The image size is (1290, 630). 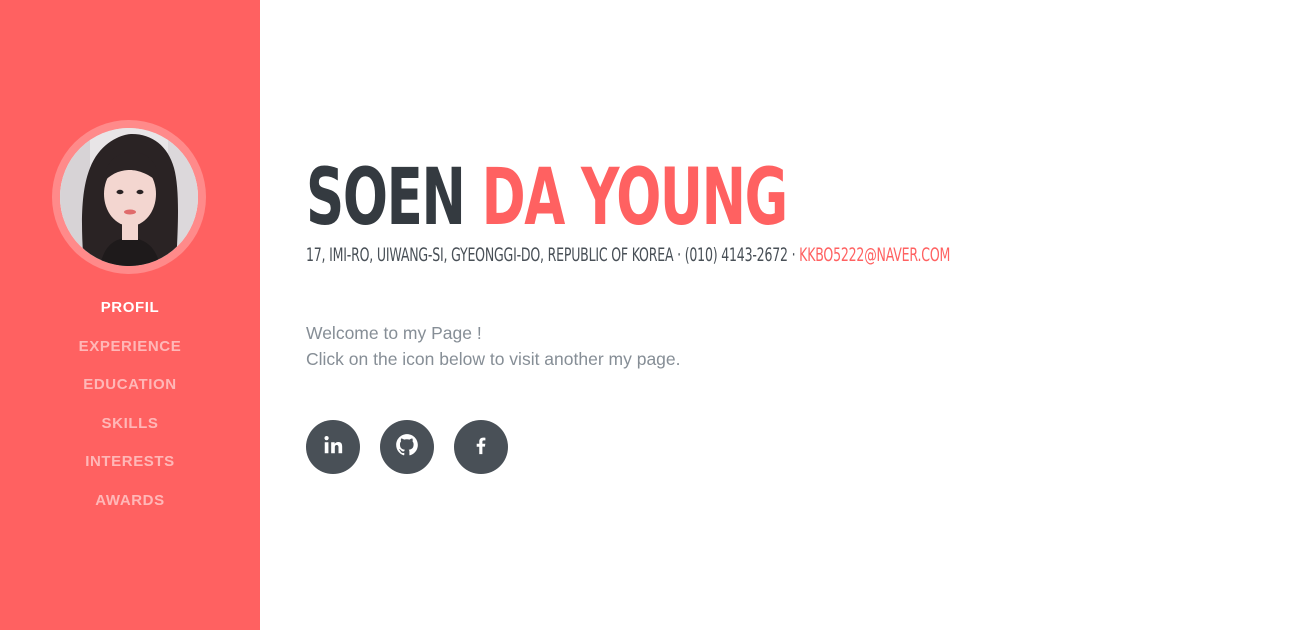 I want to click on social-icons, so click(x=407, y=447).